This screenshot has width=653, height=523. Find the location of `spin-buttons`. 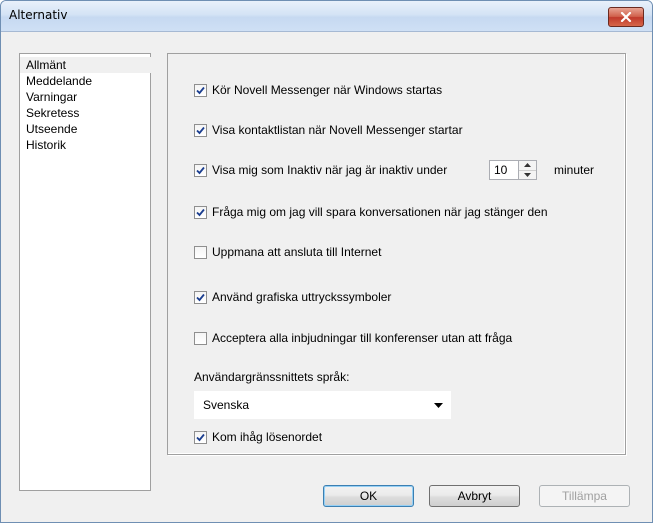

spin-buttons is located at coordinates (528, 170).